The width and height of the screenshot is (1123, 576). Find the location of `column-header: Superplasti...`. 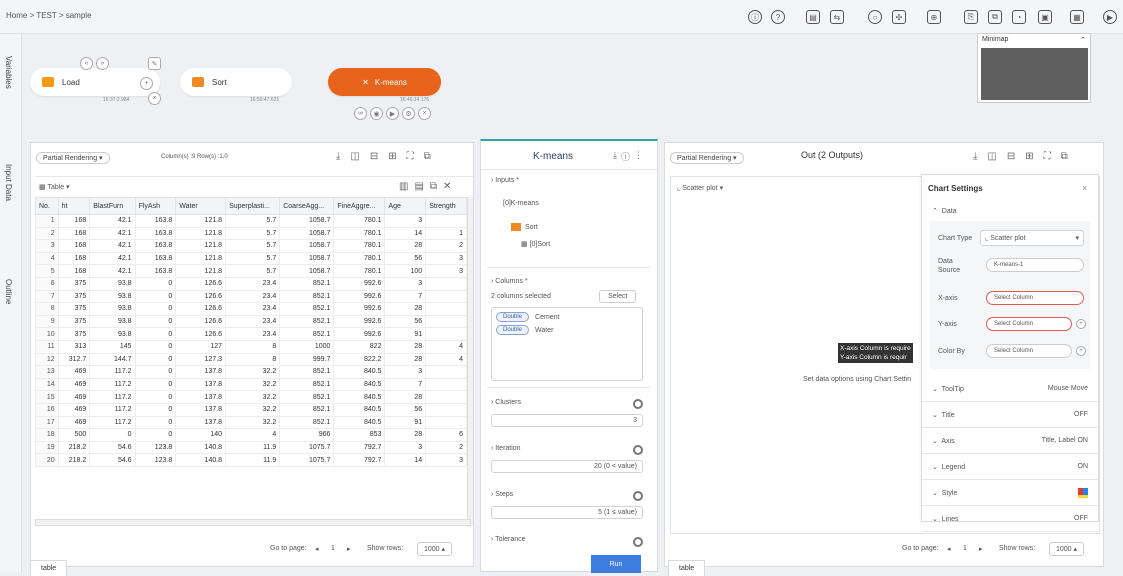

column-header: Superplasti... is located at coordinates (253, 206).